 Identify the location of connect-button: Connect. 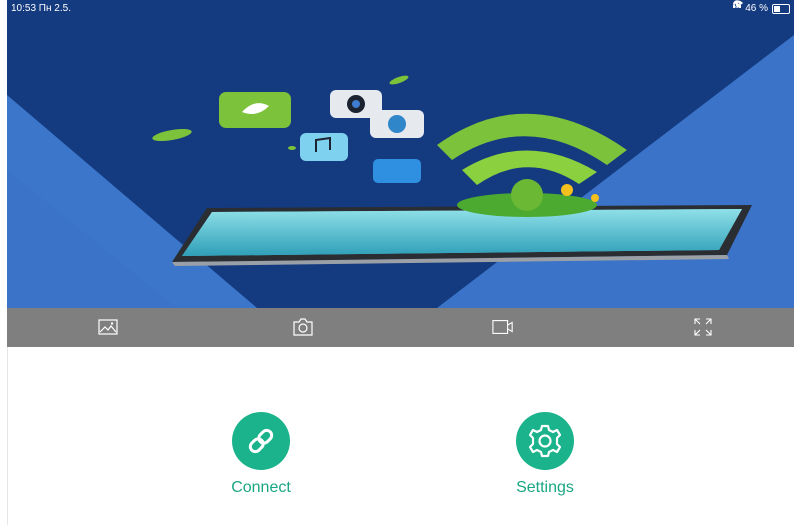
(261, 454).